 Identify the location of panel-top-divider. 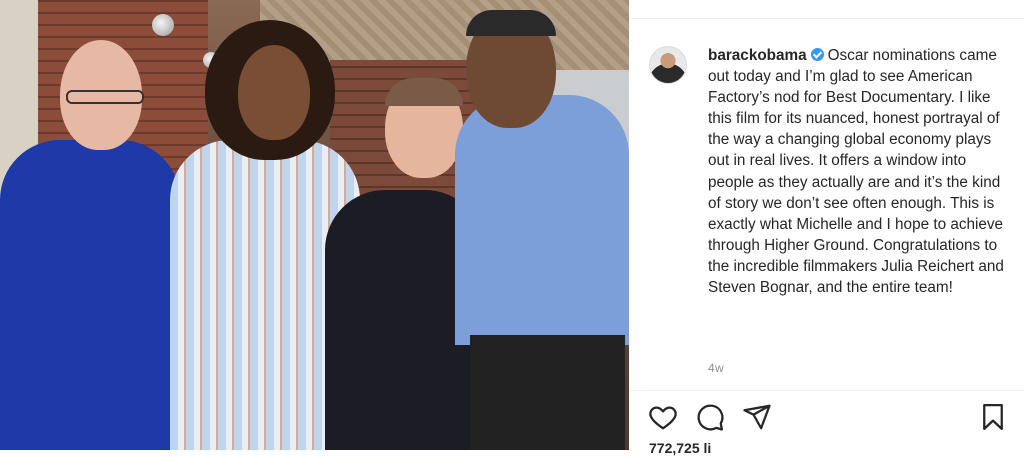
(826, 18).